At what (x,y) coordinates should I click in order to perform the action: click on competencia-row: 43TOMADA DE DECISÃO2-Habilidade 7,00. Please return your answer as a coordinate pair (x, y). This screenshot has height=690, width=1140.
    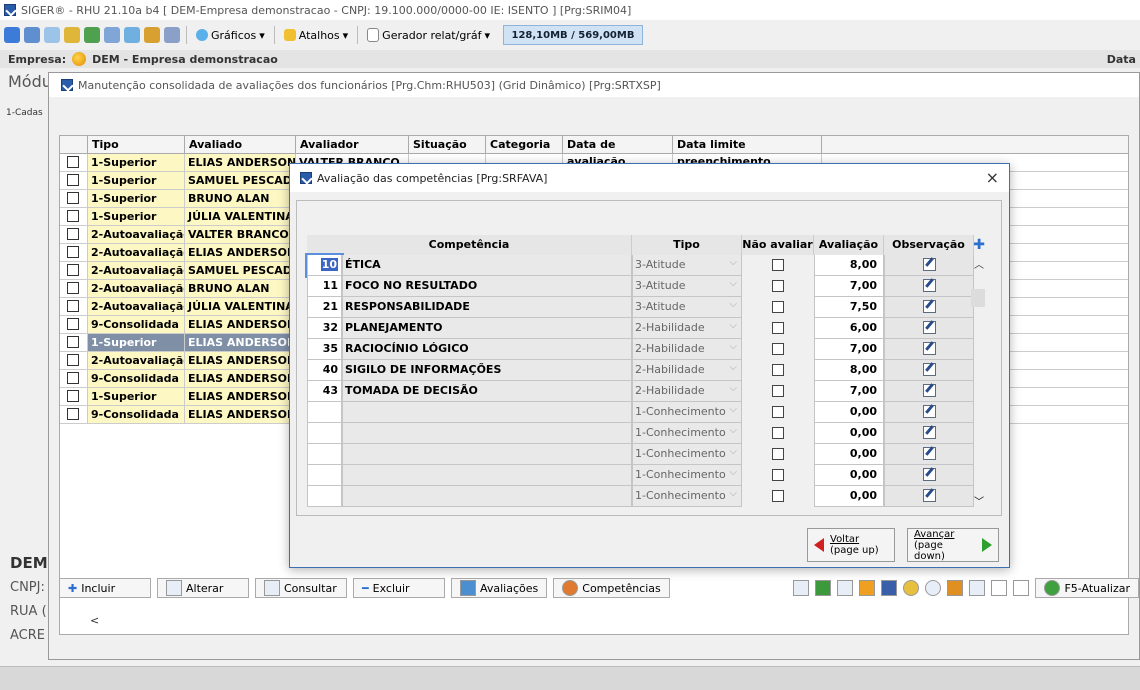
    Looking at the image, I should click on (647, 391).